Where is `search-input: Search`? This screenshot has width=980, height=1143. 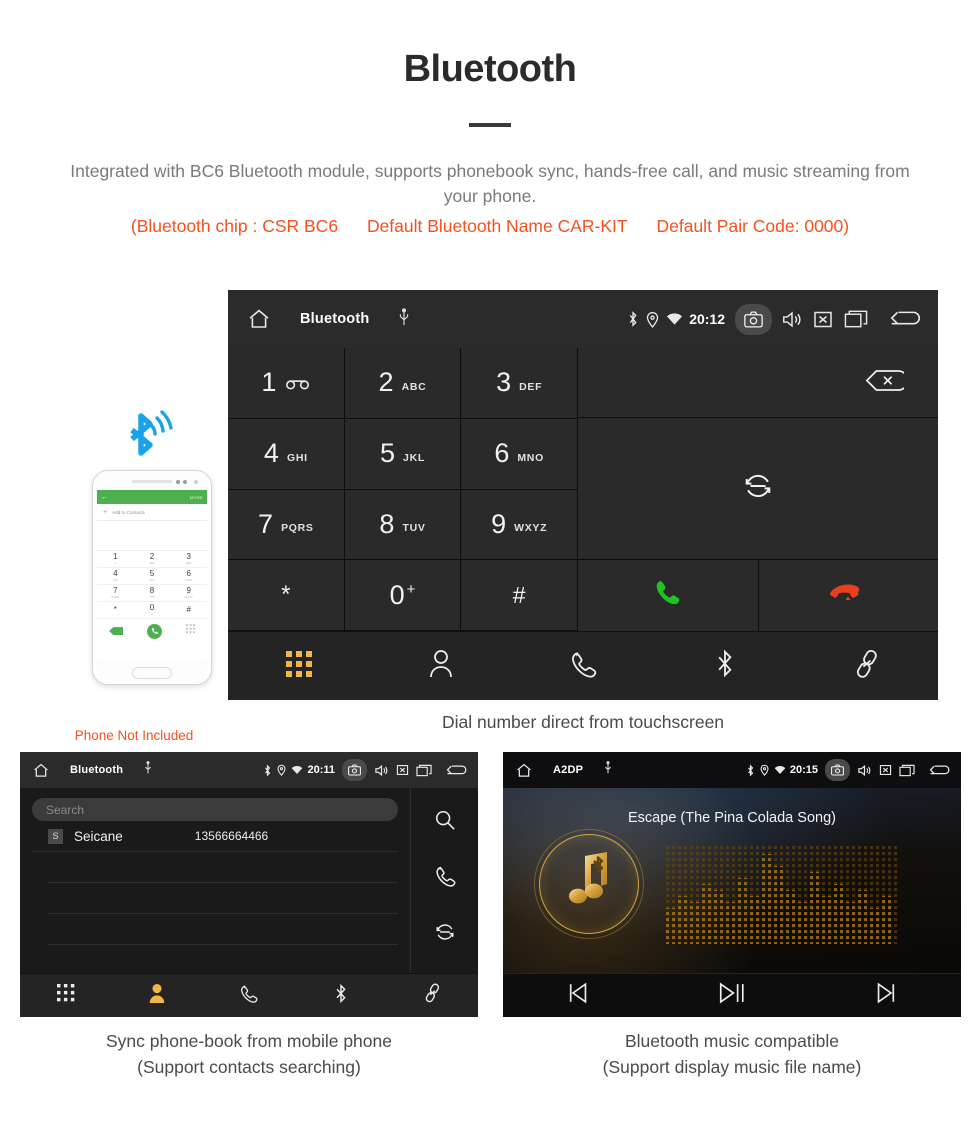
search-input: Search is located at coordinates (215, 809).